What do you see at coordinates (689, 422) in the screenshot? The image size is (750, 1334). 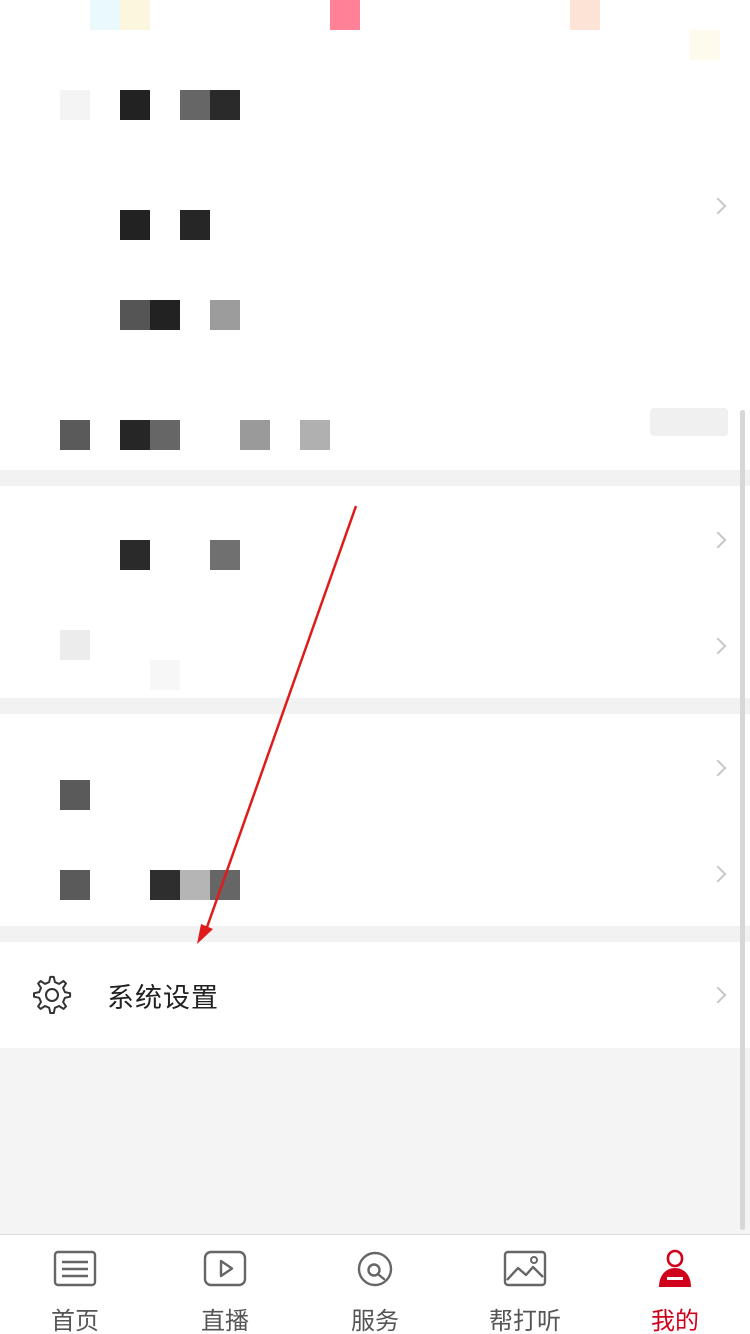 I see `submit-badge` at bounding box center [689, 422].